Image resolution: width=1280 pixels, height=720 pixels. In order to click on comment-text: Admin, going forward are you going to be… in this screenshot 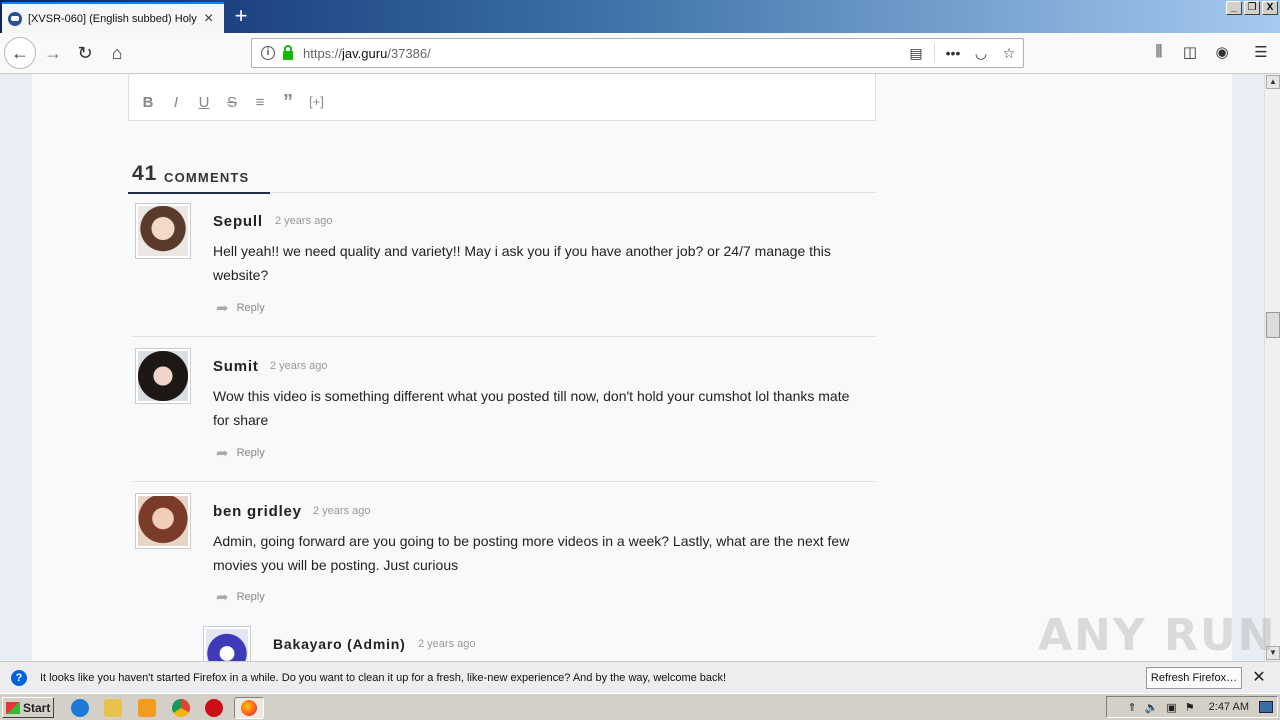, I will do `click(531, 553)`.